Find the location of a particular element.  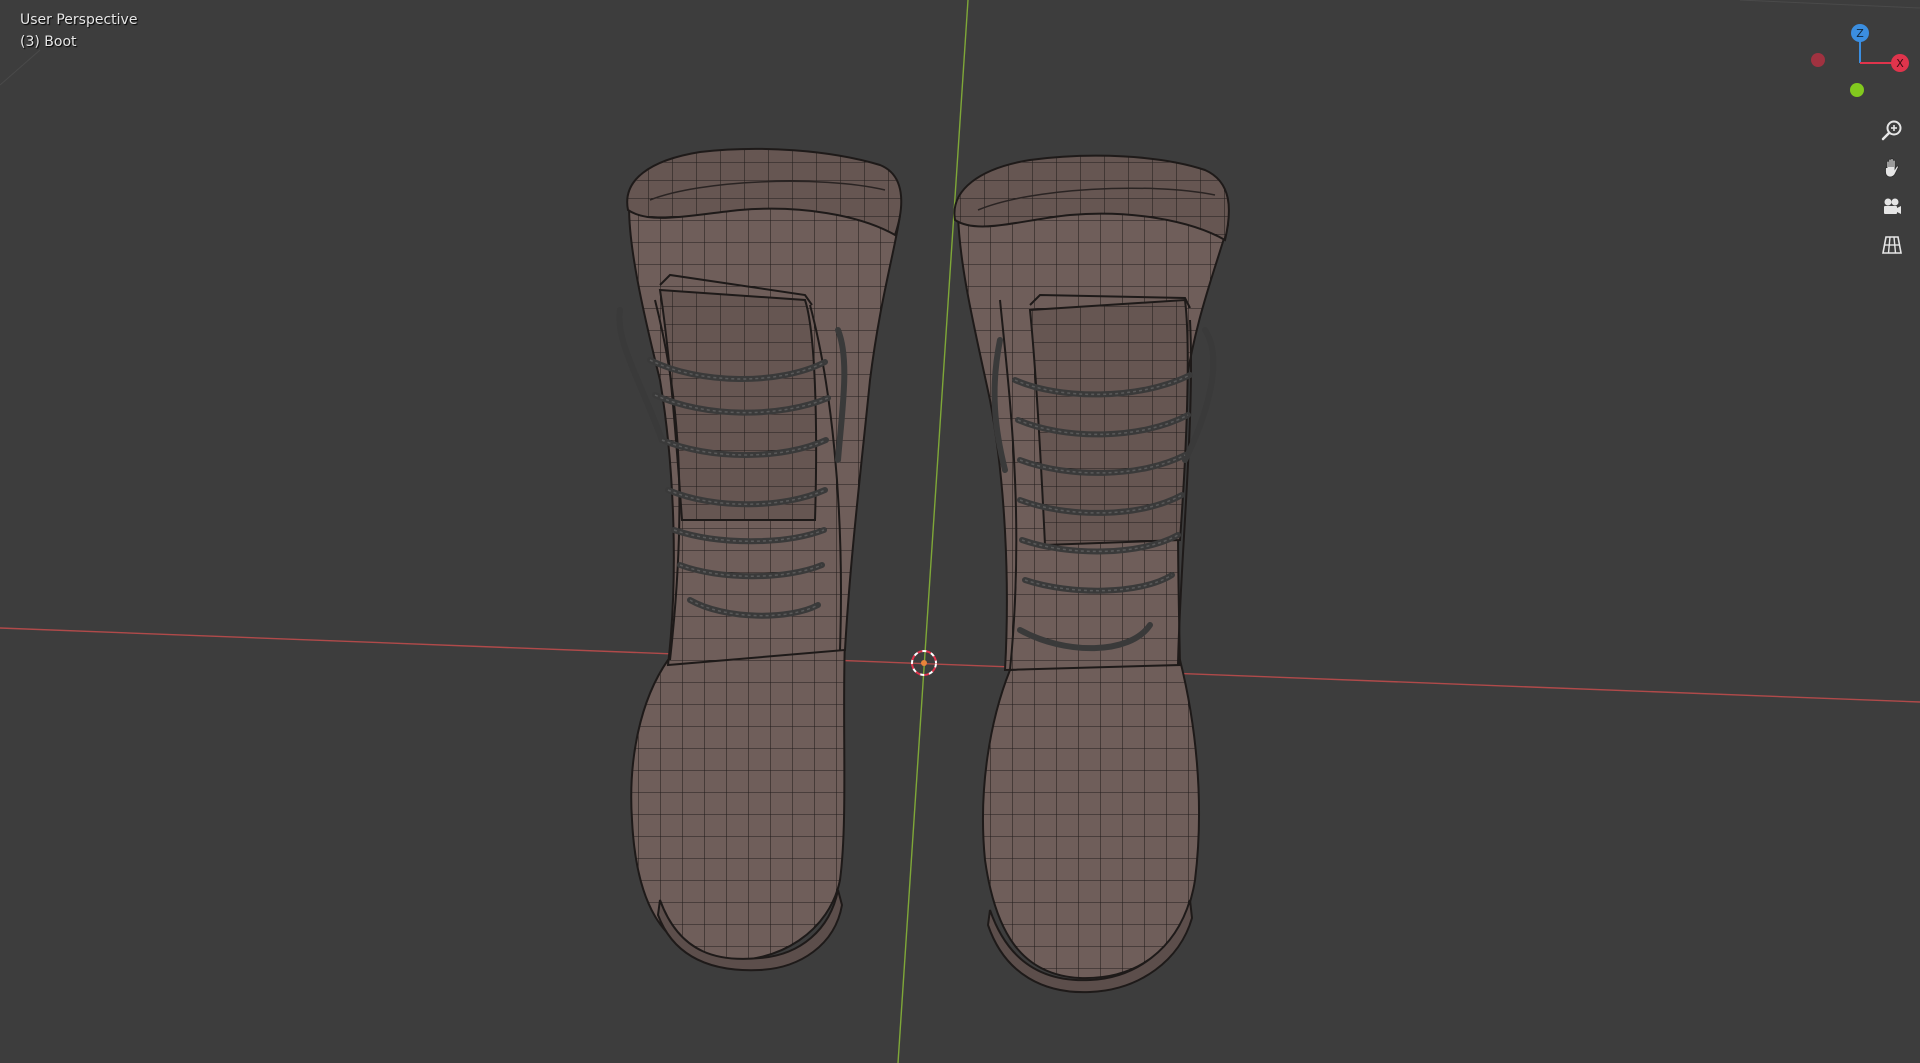

x-axis-handle: X is located at coordinates (1900, 63).